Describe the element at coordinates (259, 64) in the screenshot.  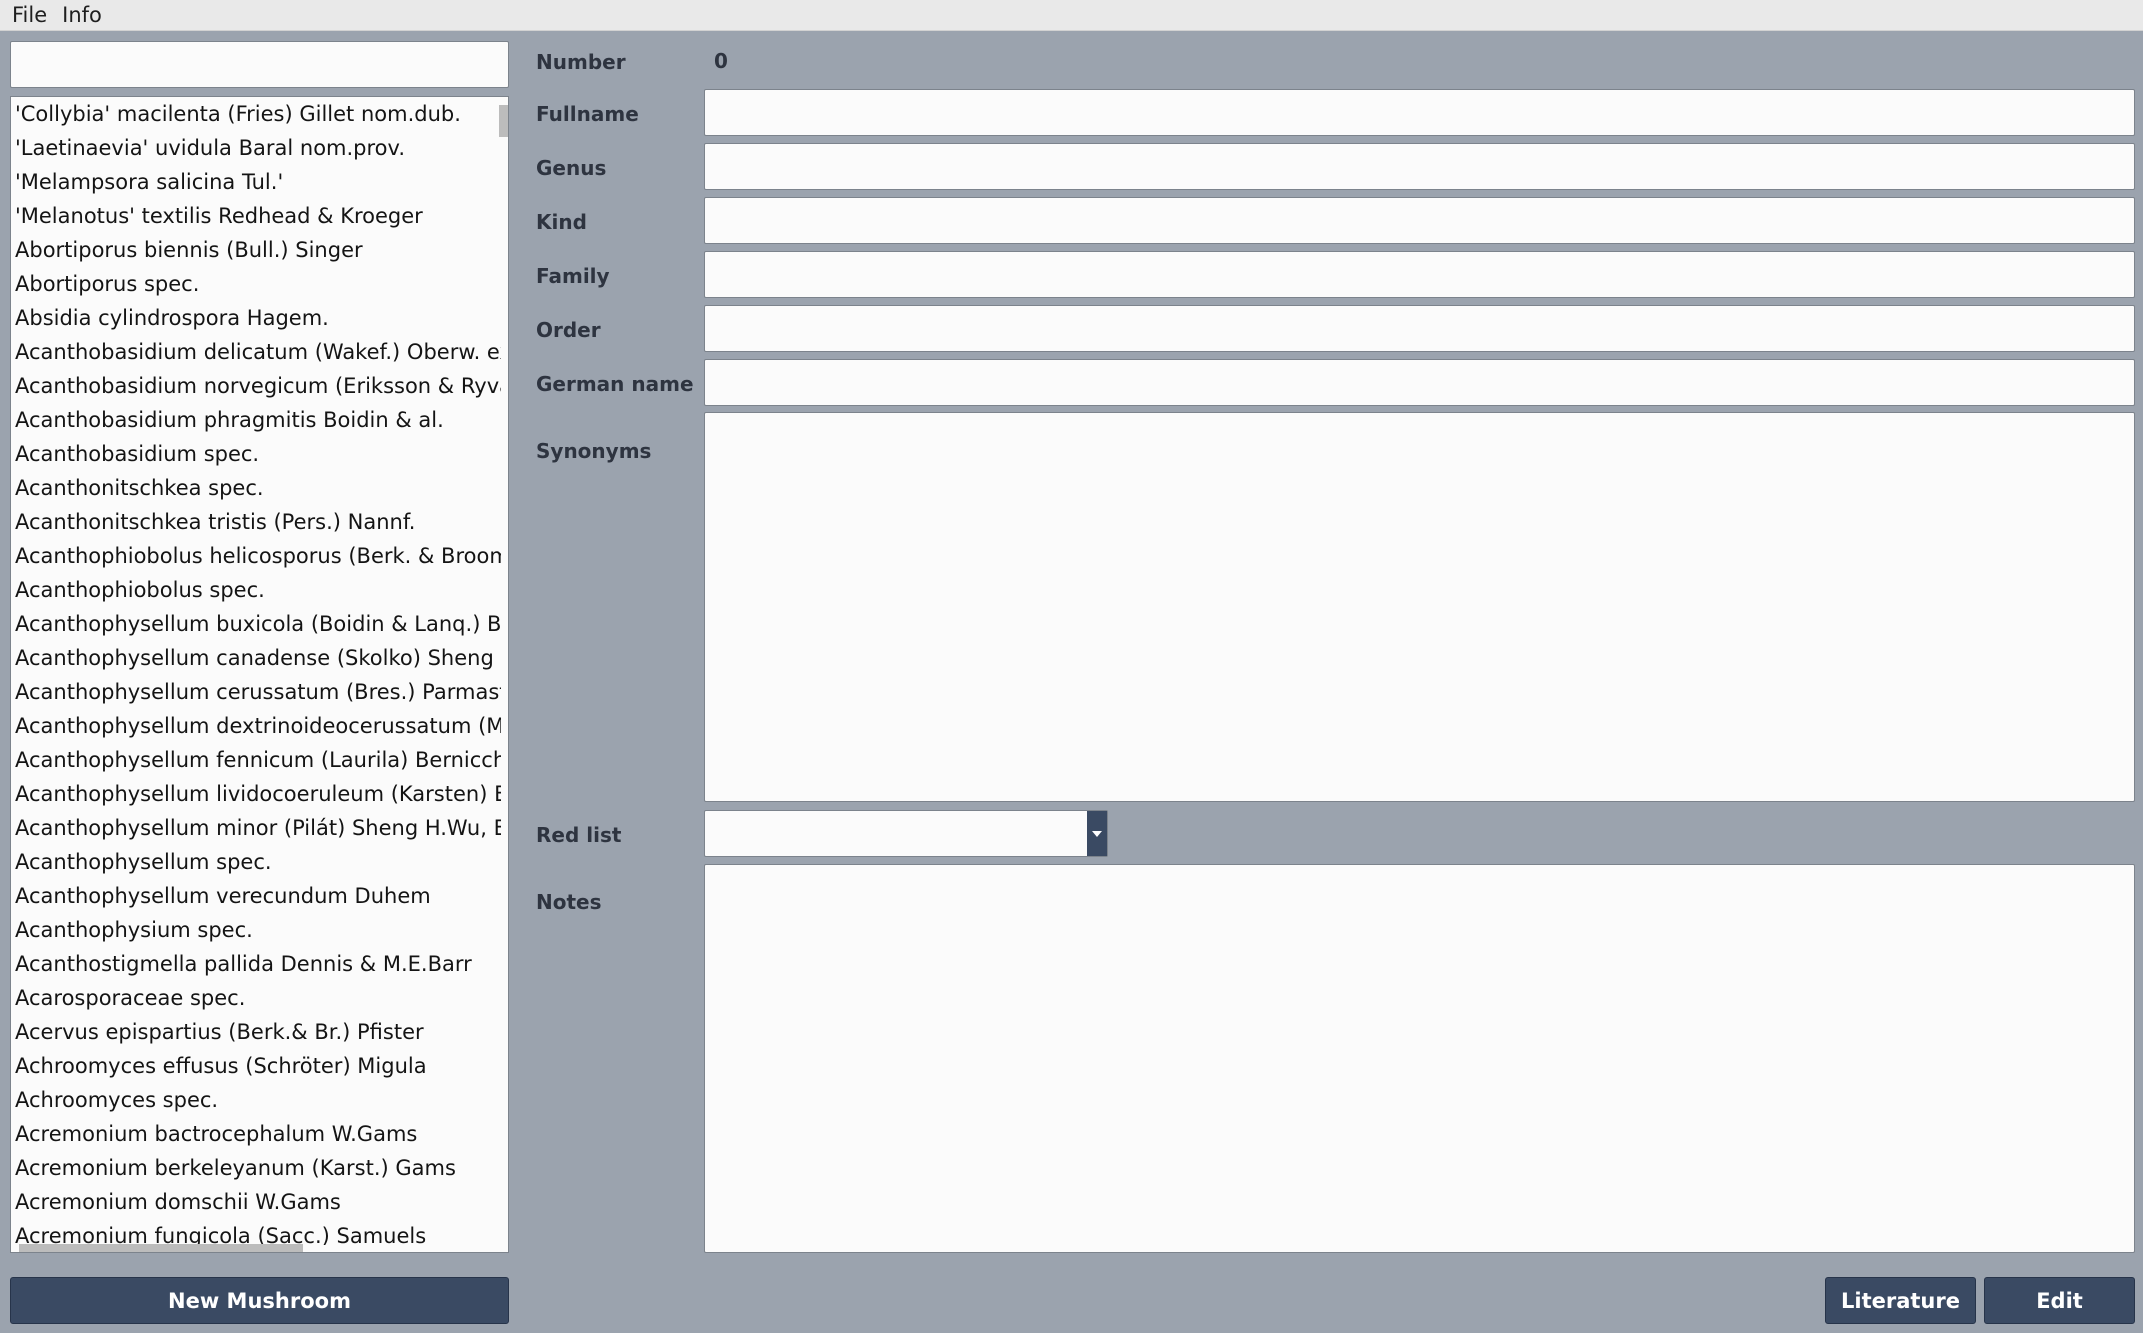
I see `search-input` at that location.